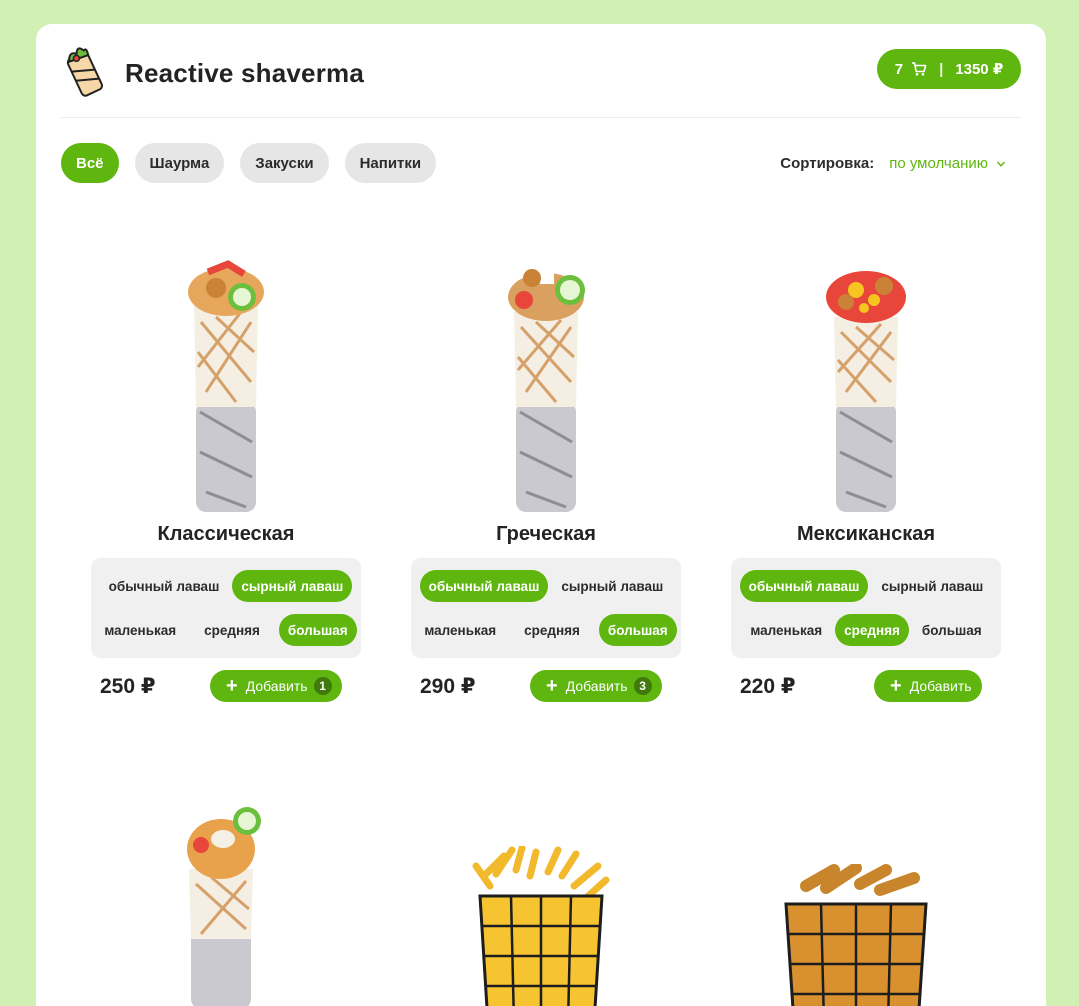 Image resolution: width=1079 pixels, height=1006 pixels. What do you see at coordinates (919, 69) in the screenshot?
I see `cart-icon` at bounding box center [919, 69].